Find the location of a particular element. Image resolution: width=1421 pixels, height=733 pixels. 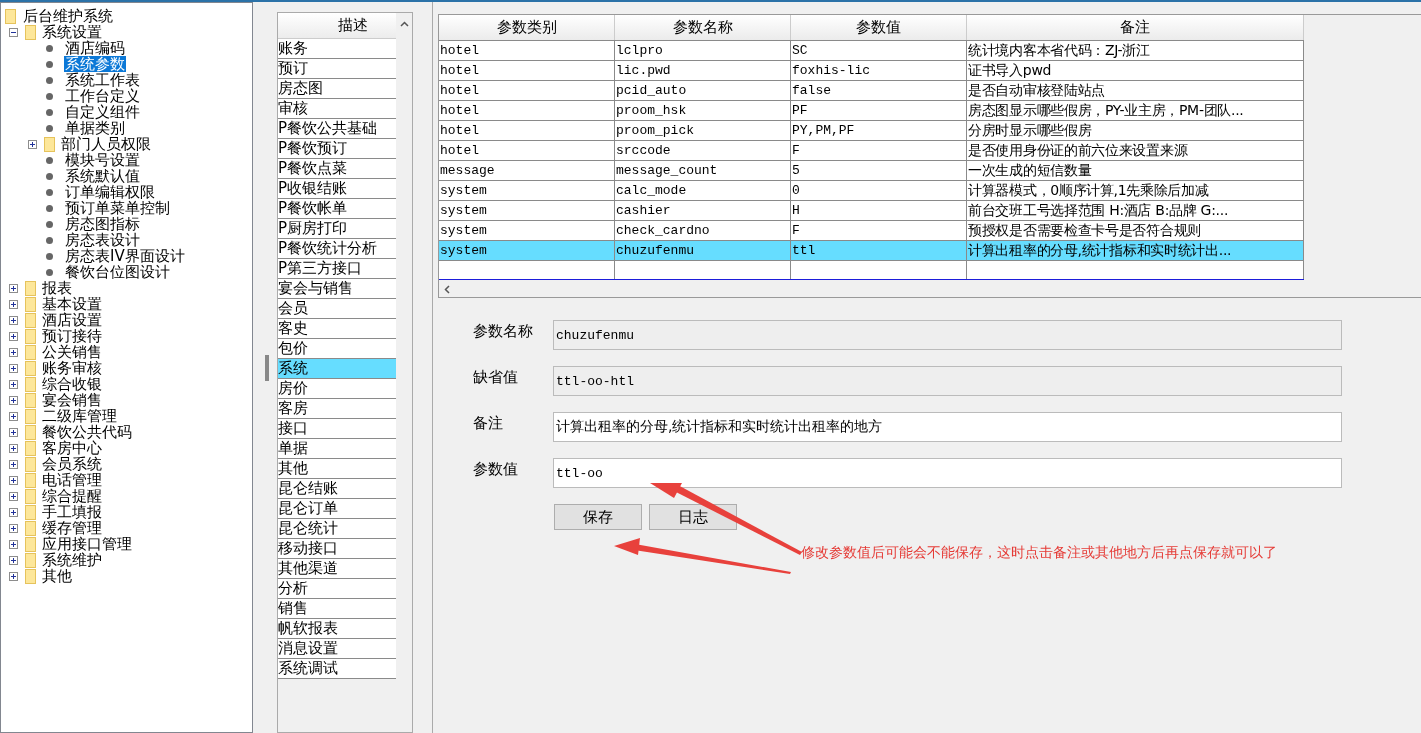

tree-item: 单据类别 is located at coordinates (95, 128).